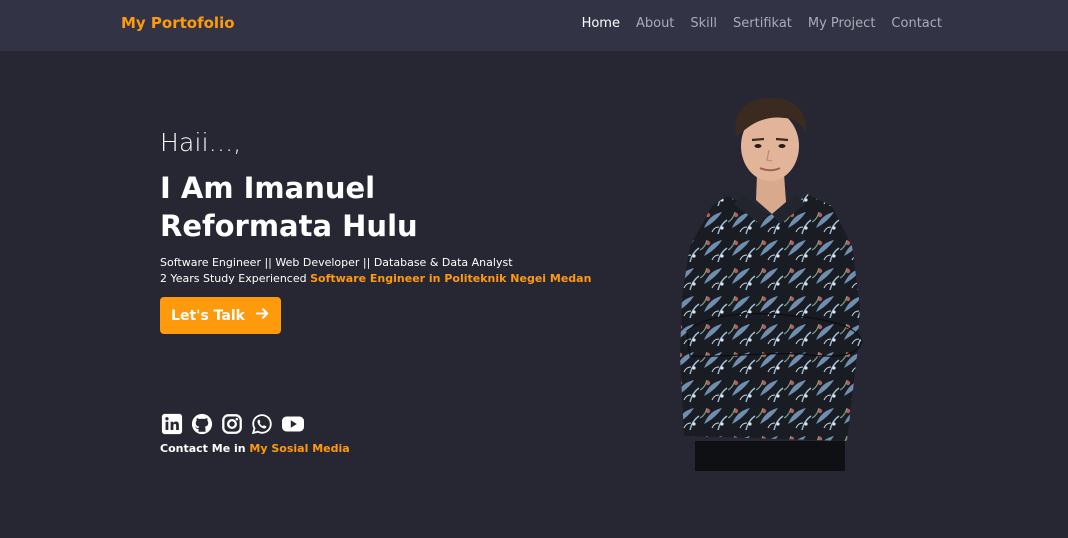 The width and height of the screenshot is (1068, 538). Describe the element at coordinates (172, 424) in the screenshot. I see `linkedin-icon` at that location.